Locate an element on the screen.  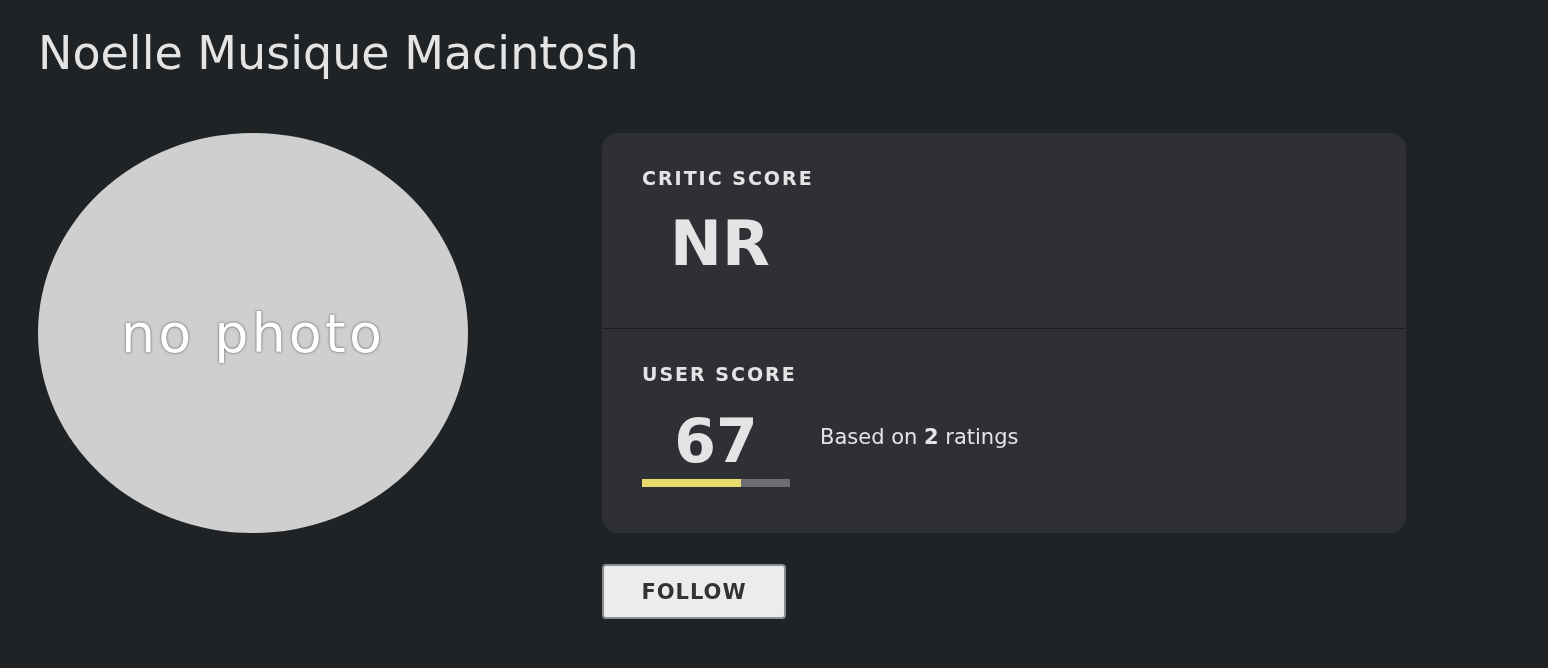
page-title: Noelle Musique Macintosh is located at coordinates (338, 53).